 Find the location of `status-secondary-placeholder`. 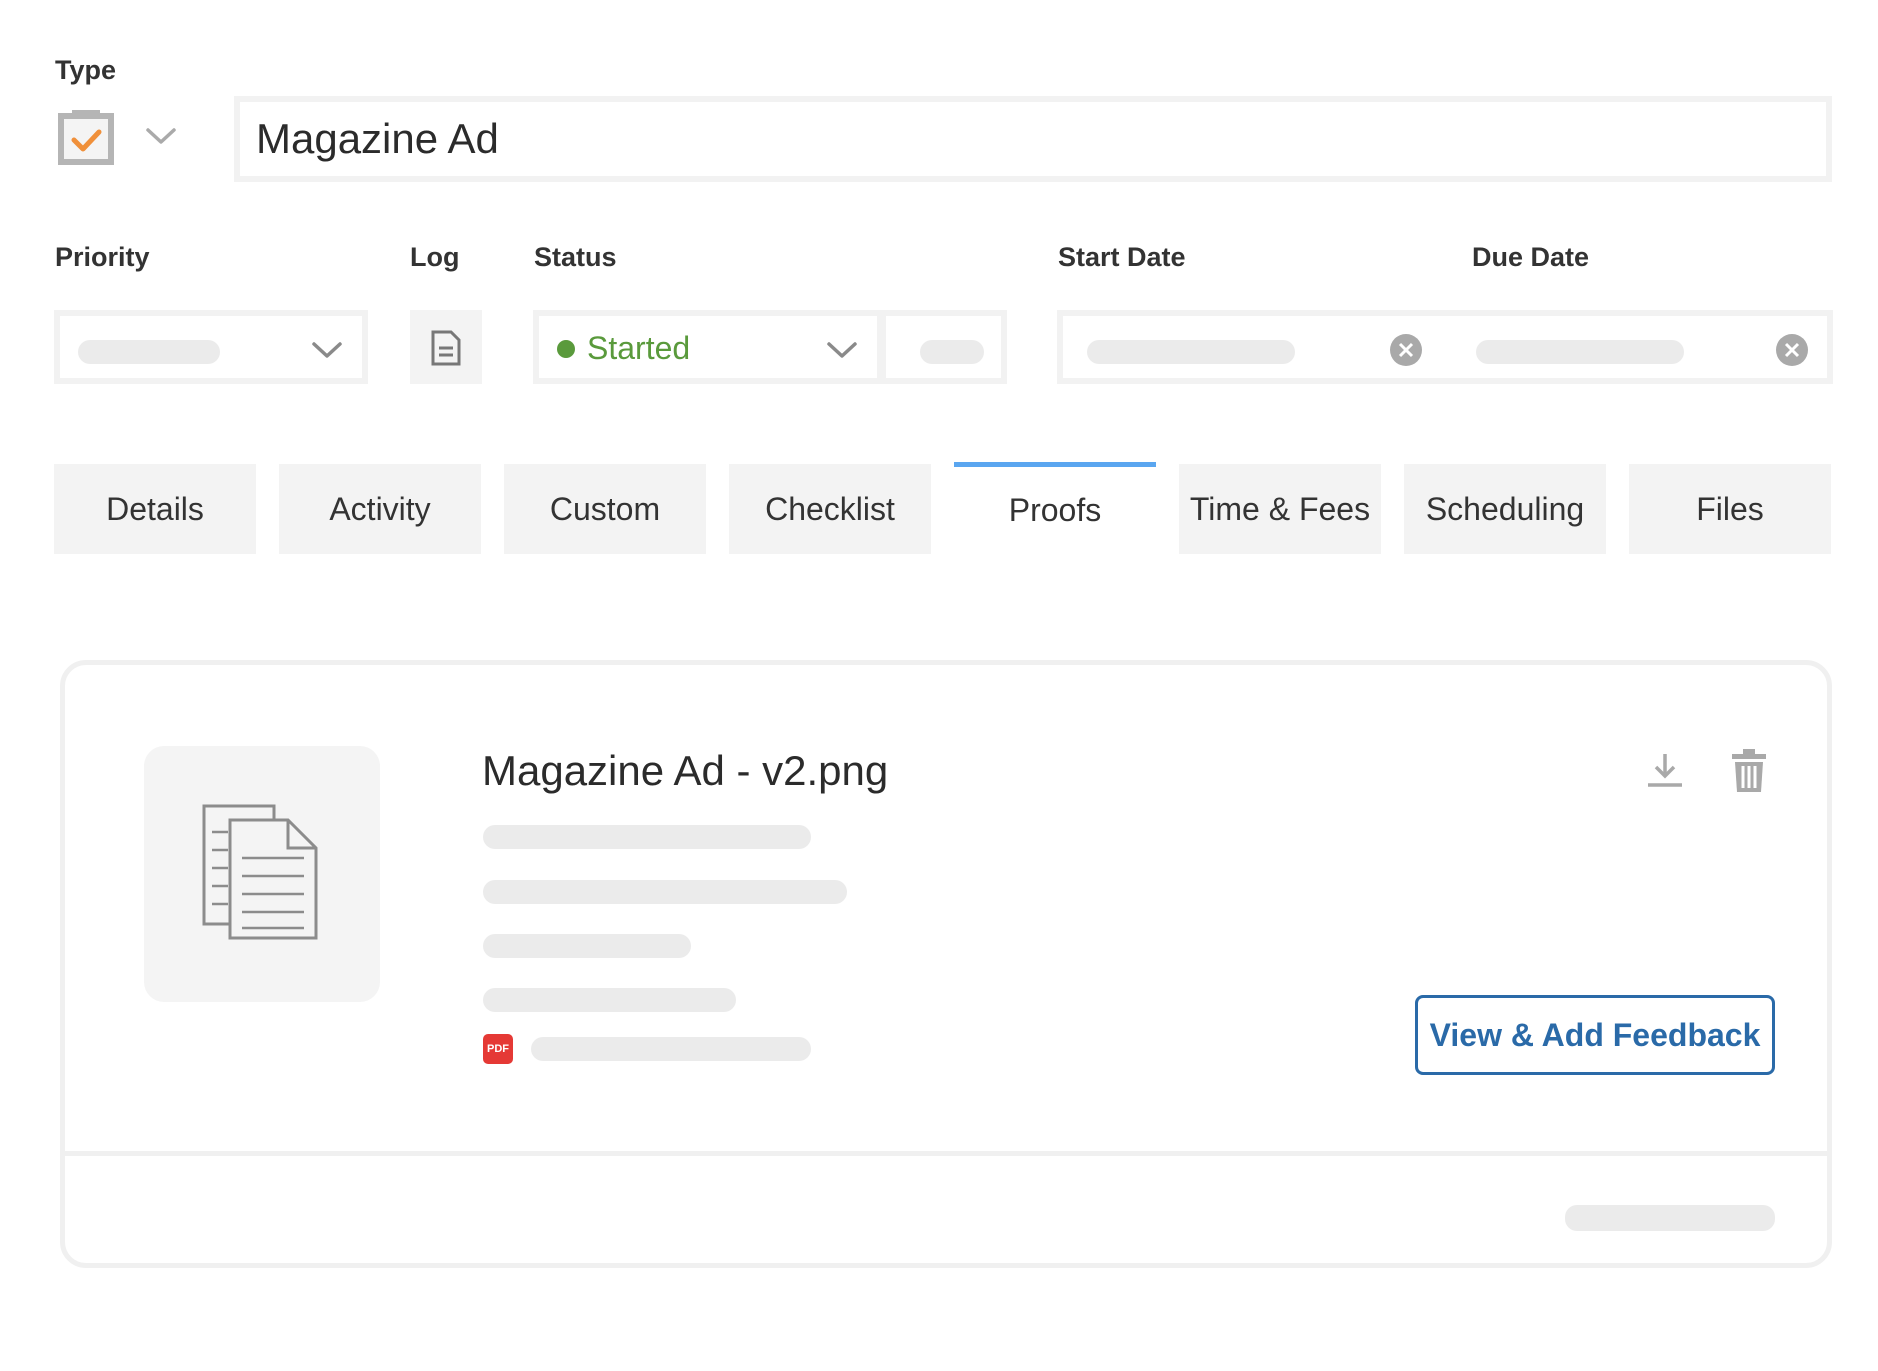

status-secondary-placeholder is located at coordinates (952, 352).